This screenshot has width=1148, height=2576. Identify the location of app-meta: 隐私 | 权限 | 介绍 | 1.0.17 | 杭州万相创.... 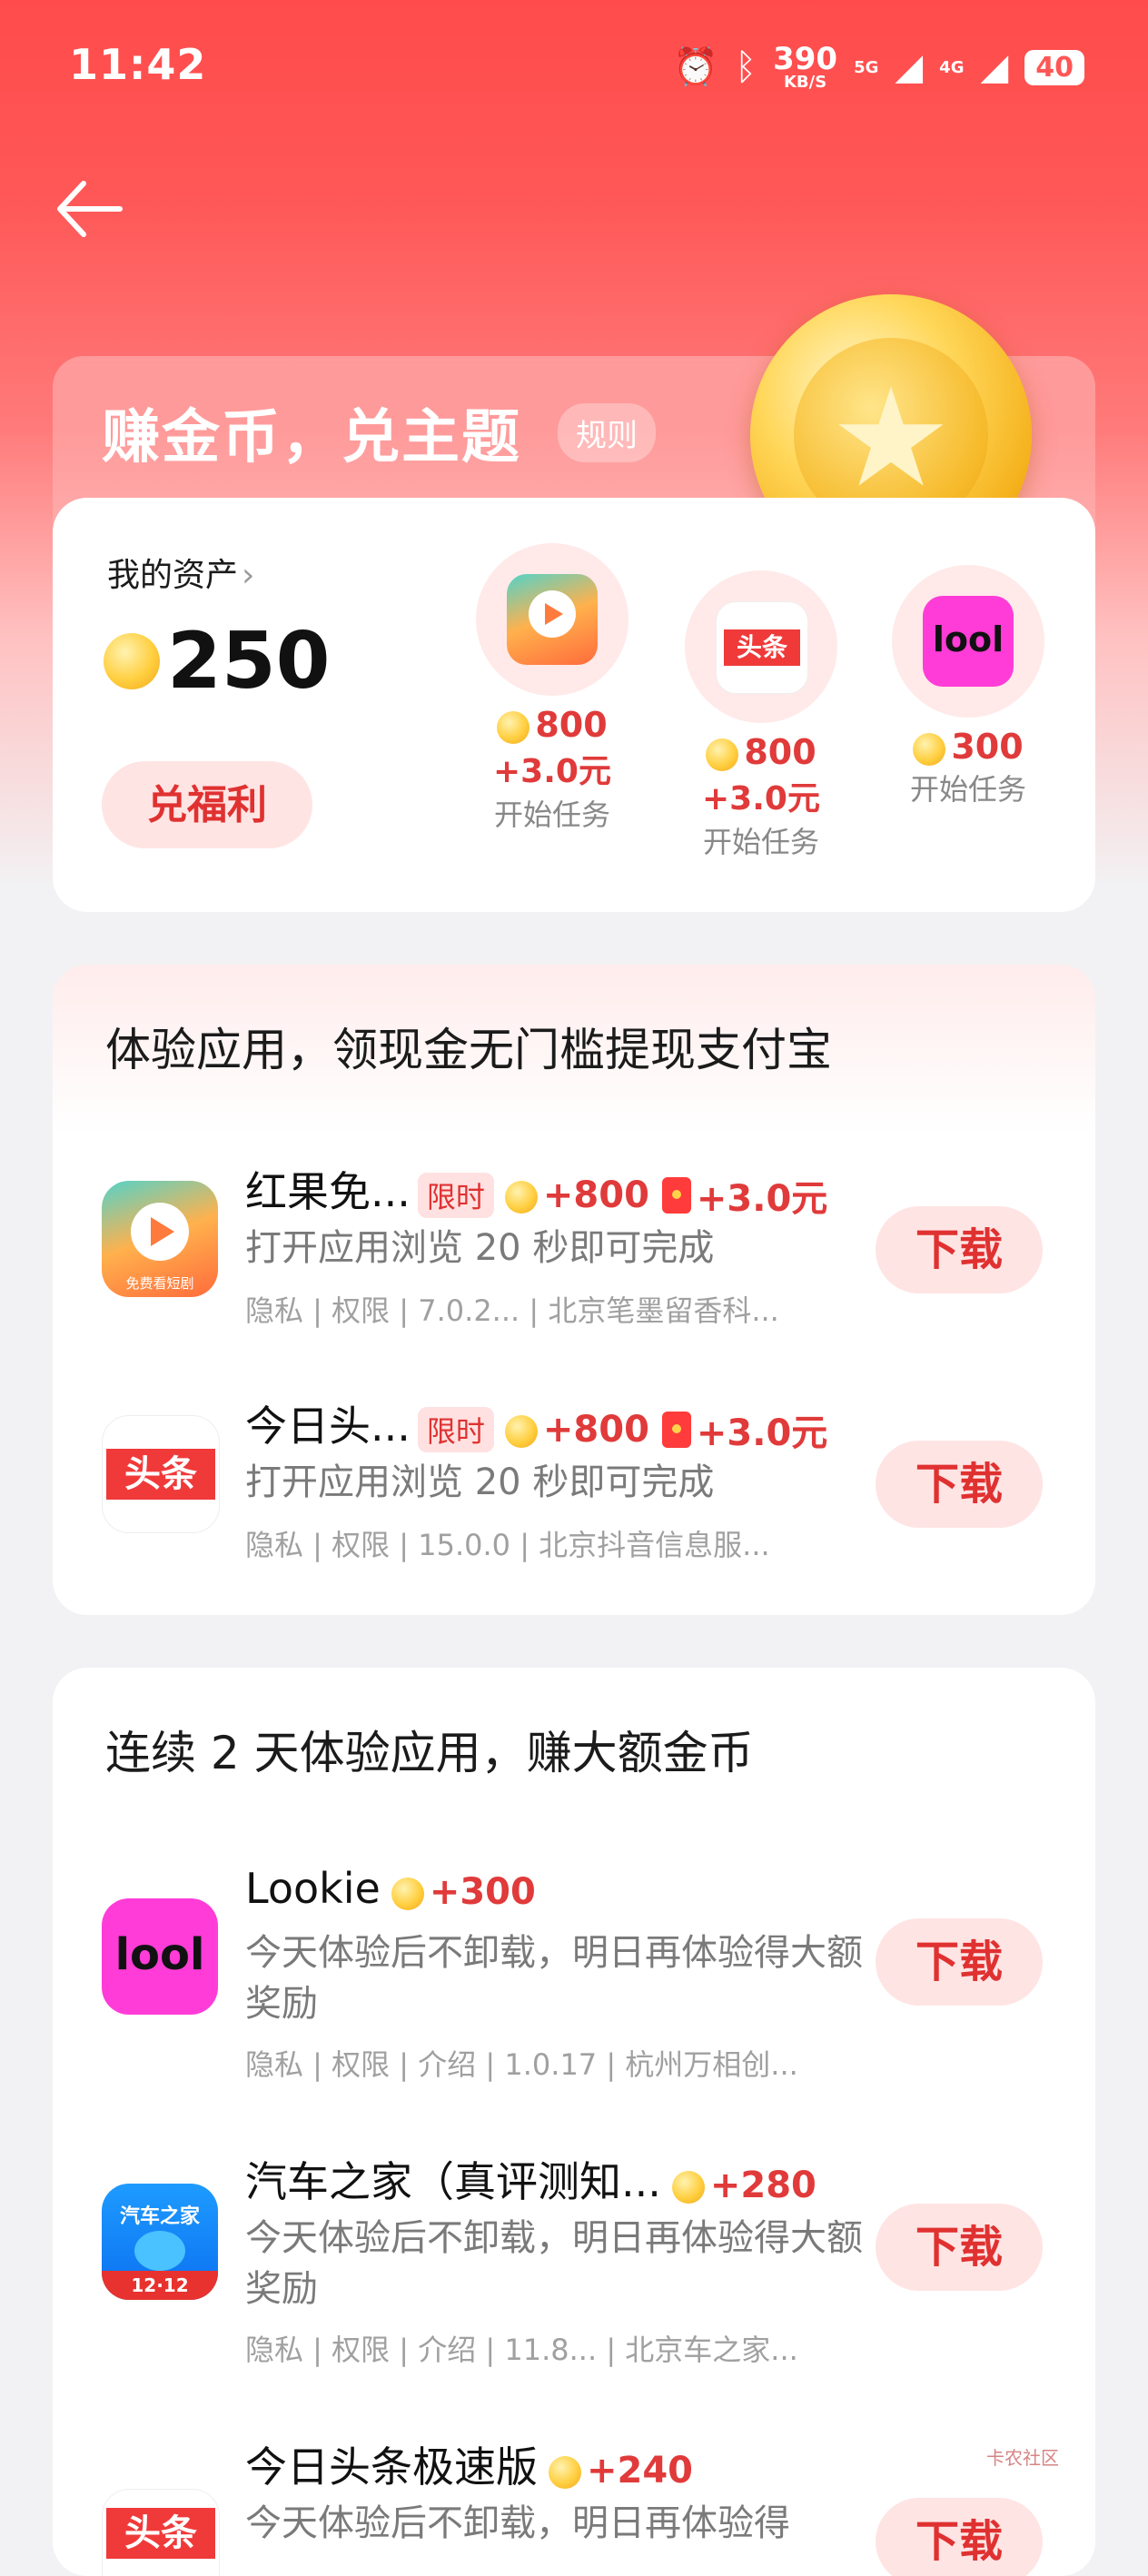
(521, 2063).